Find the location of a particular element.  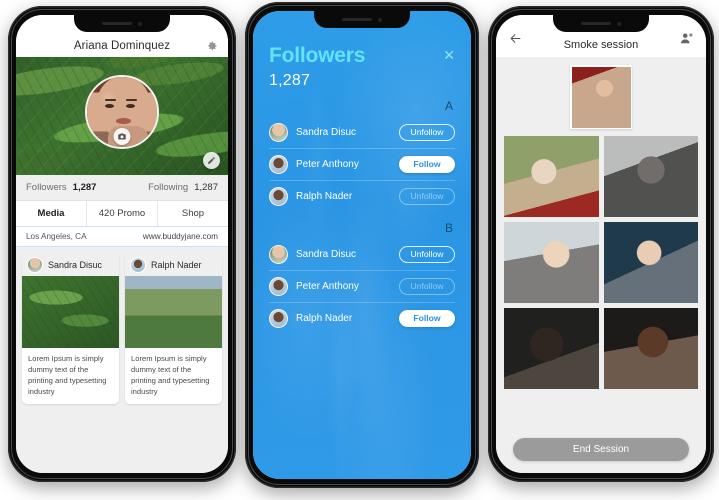

featured-photo is located at coordinates (601, 97).